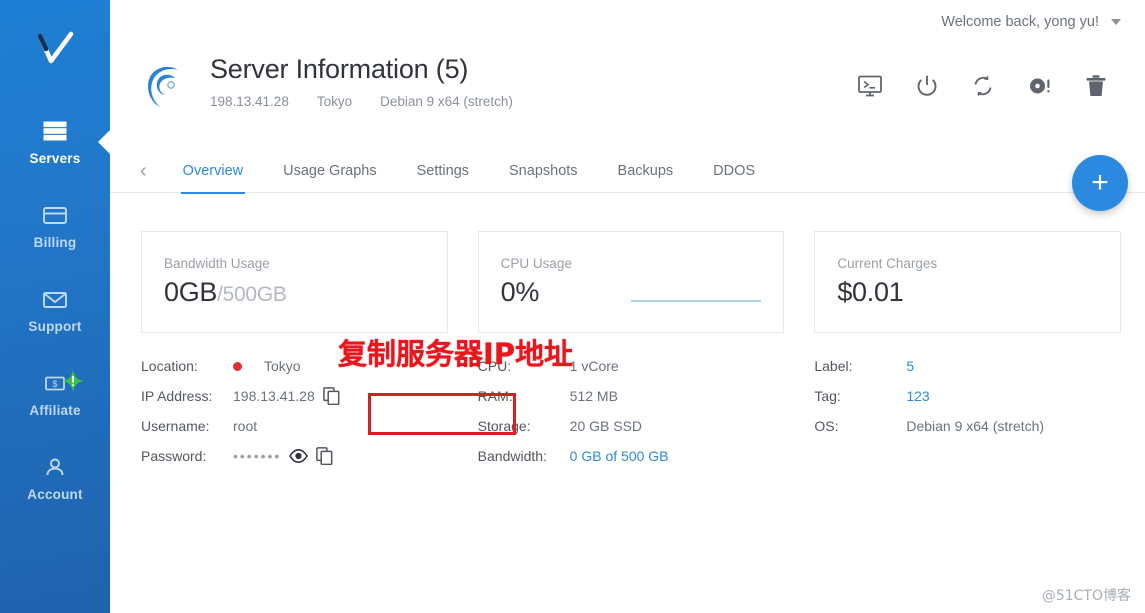 Image resolution: width=1145 pixels, height=613 pixels. Describe the element at coordinates (305, 292) in the screenshot. I see `card-value: 0GB/500GB` at that location.